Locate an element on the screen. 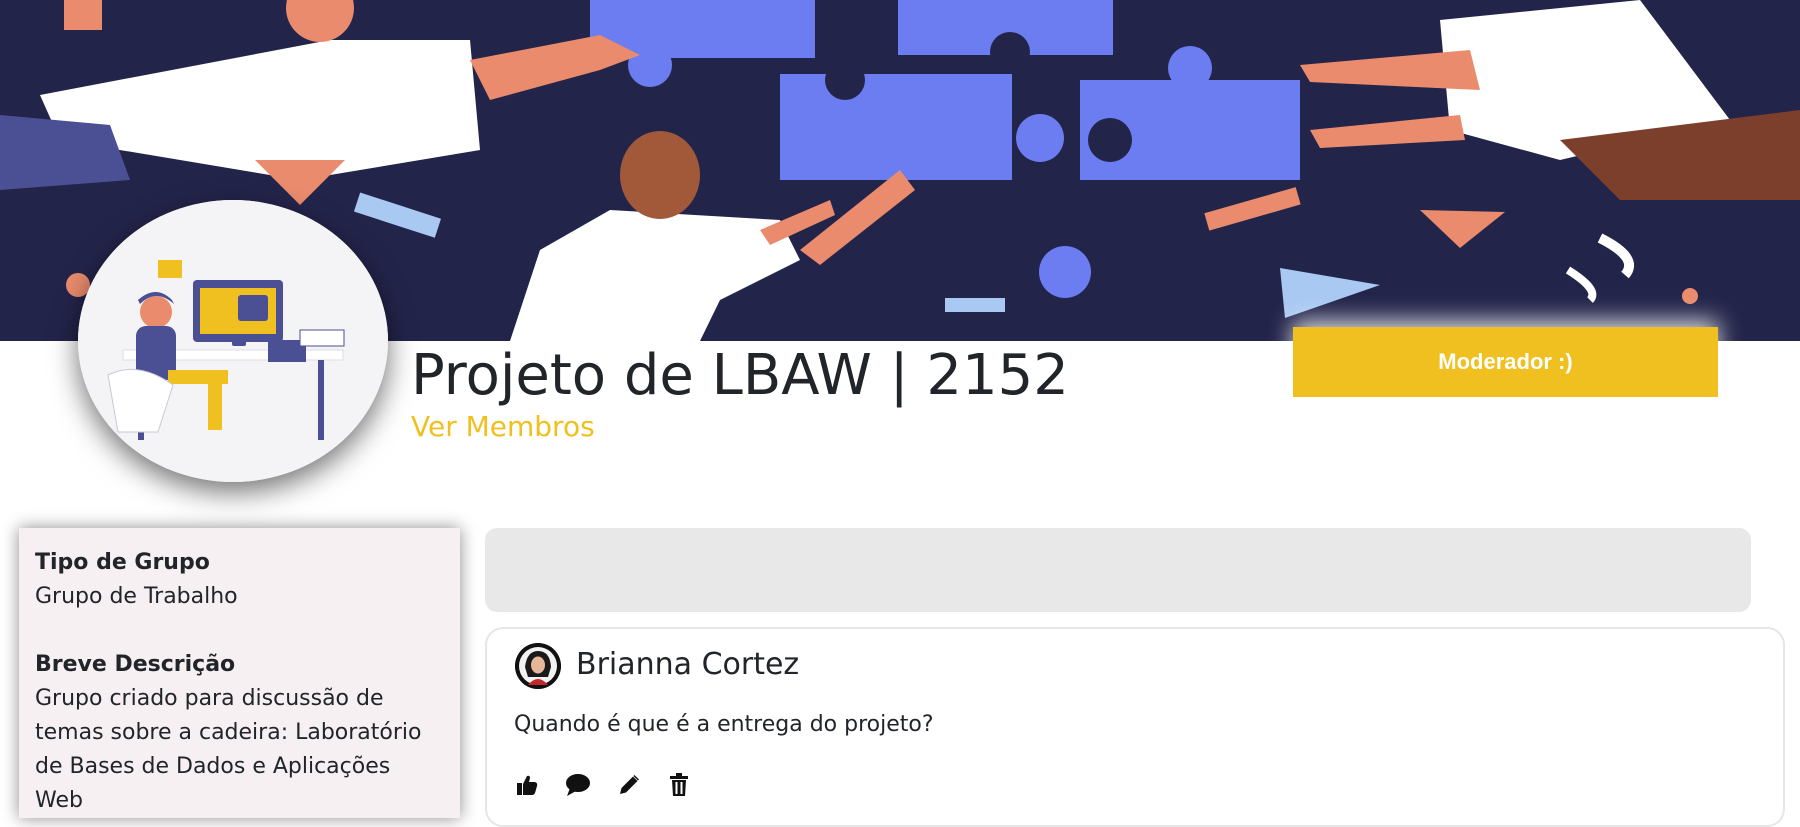  post-content: Quando é que é a entrega do projeto? is located at coordinates (724, 724).